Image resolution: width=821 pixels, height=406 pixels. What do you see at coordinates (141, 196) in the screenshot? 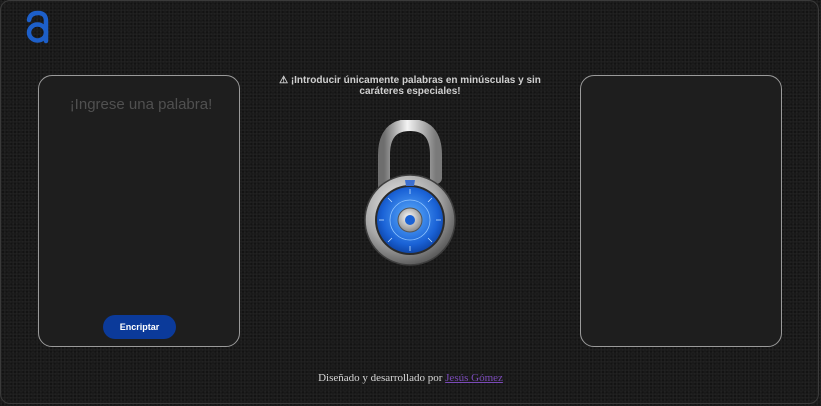
I see `word-input` at bounding box center [141, 196].